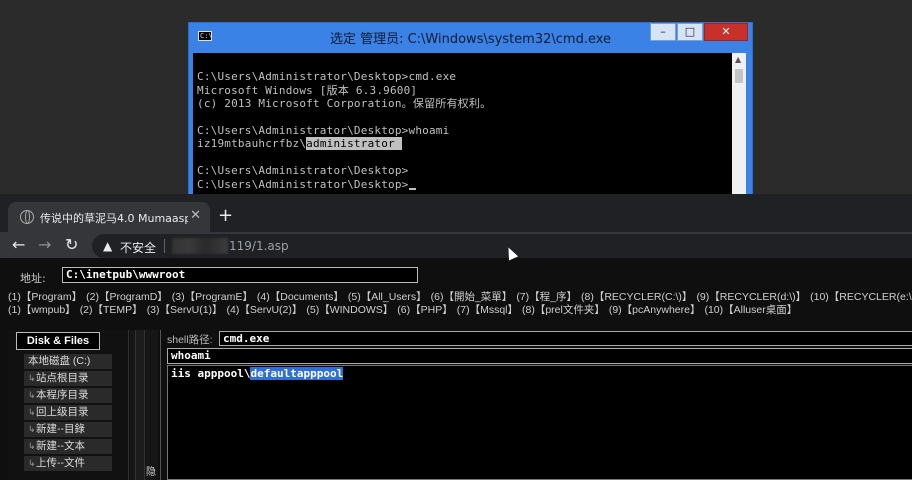 The width and height of the screenshot is (912, 480). What do you see at coordinates (190, 340) in the screenshot?
I see `shell-path-label: shell路径:` at bounding box center [190, 340].